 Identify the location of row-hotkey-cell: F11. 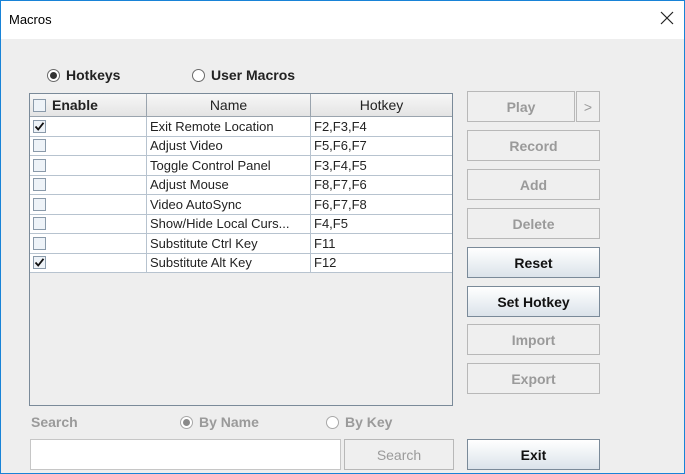
(325, 243).